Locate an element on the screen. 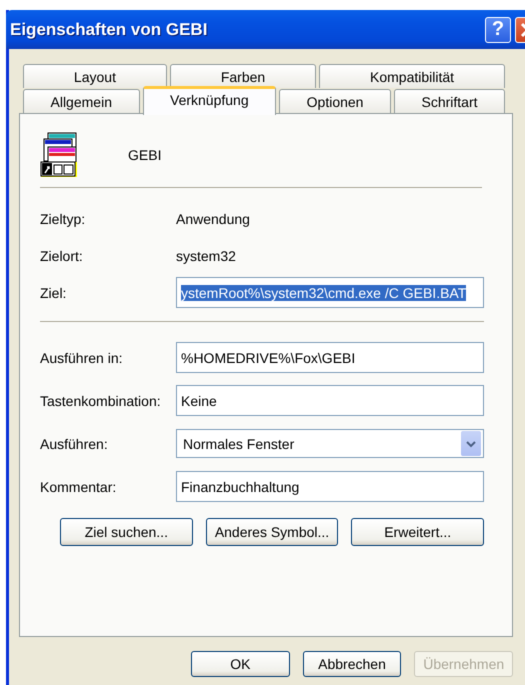 The height and width of the screenshot is (685, 525). dialog-button: Abbrechen is located at coordinates (352, 664).